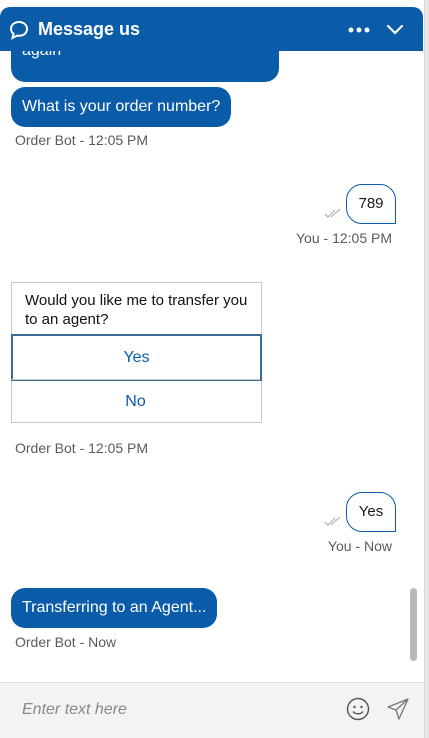  I want to click on user-message-text: Yes, so click(371, 511).